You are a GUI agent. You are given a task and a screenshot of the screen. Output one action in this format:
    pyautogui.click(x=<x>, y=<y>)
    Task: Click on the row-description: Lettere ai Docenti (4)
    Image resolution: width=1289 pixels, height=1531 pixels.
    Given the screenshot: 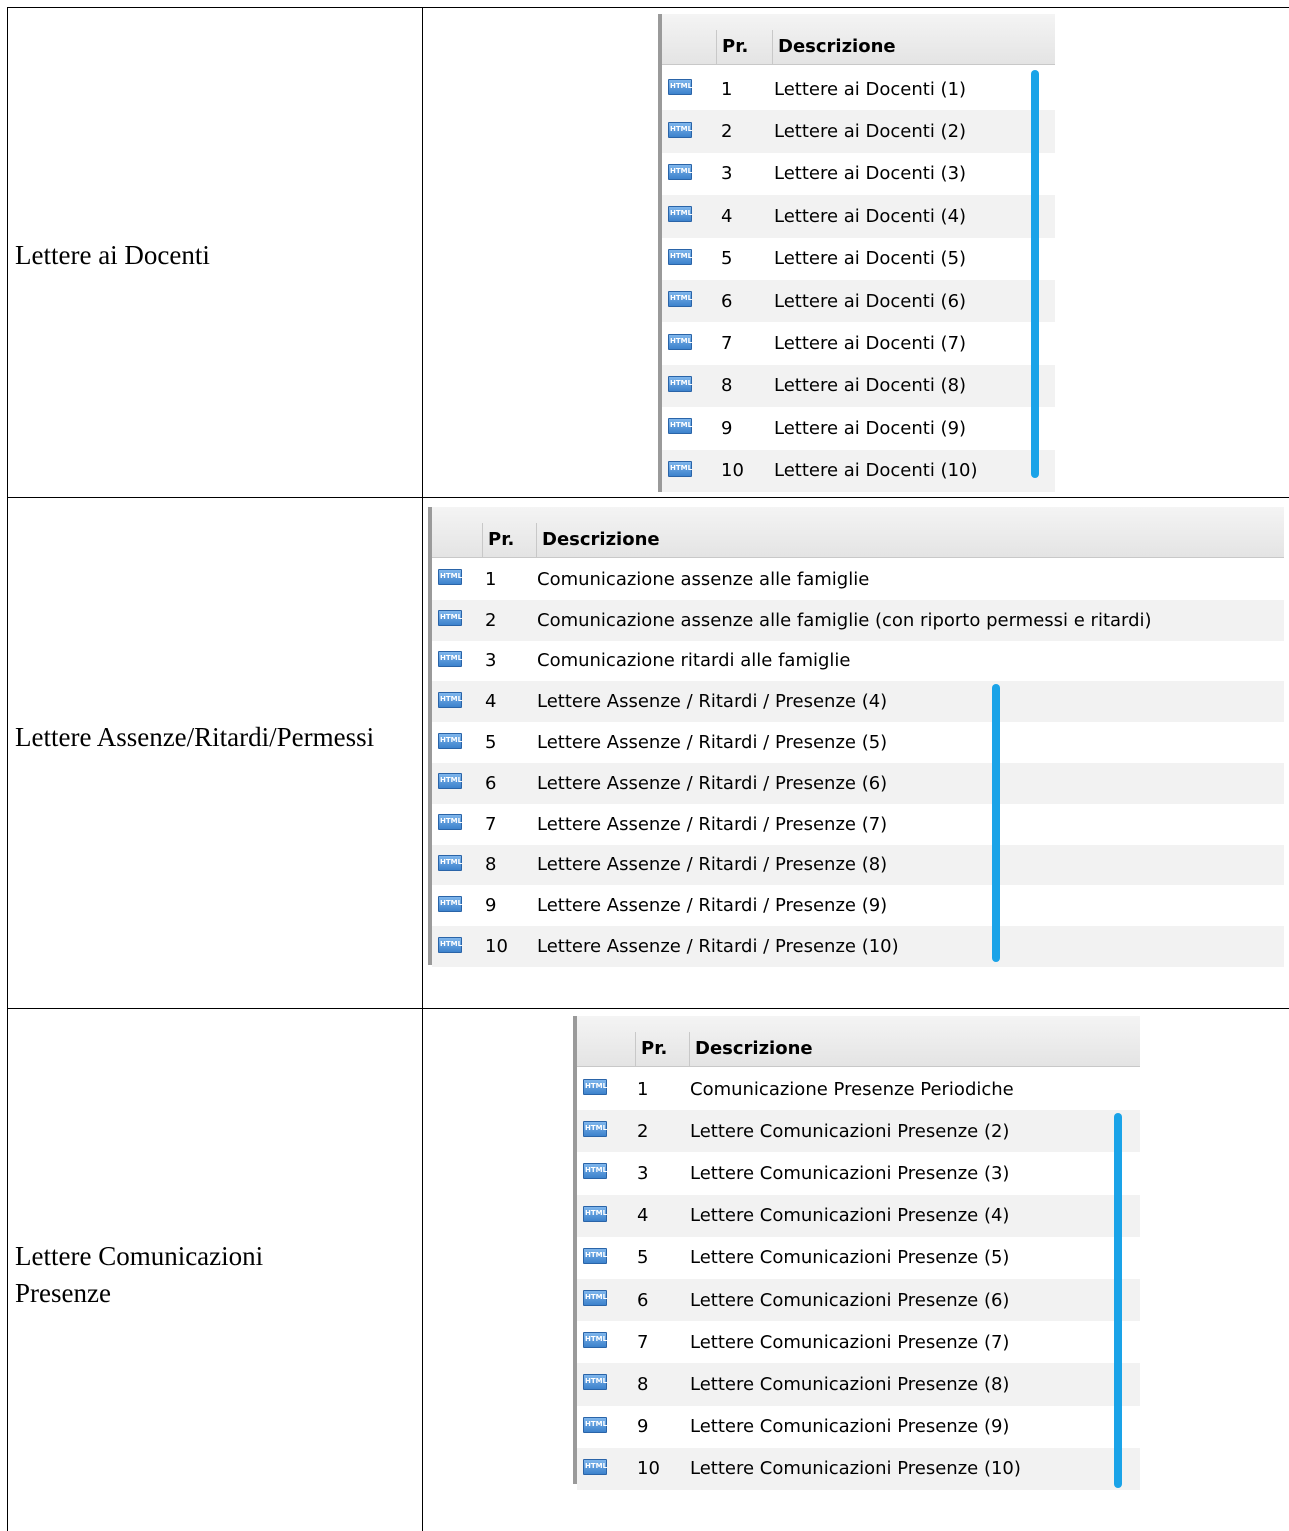 What is the action you would take?
    pyautogui.click(x=870, y=216)
    